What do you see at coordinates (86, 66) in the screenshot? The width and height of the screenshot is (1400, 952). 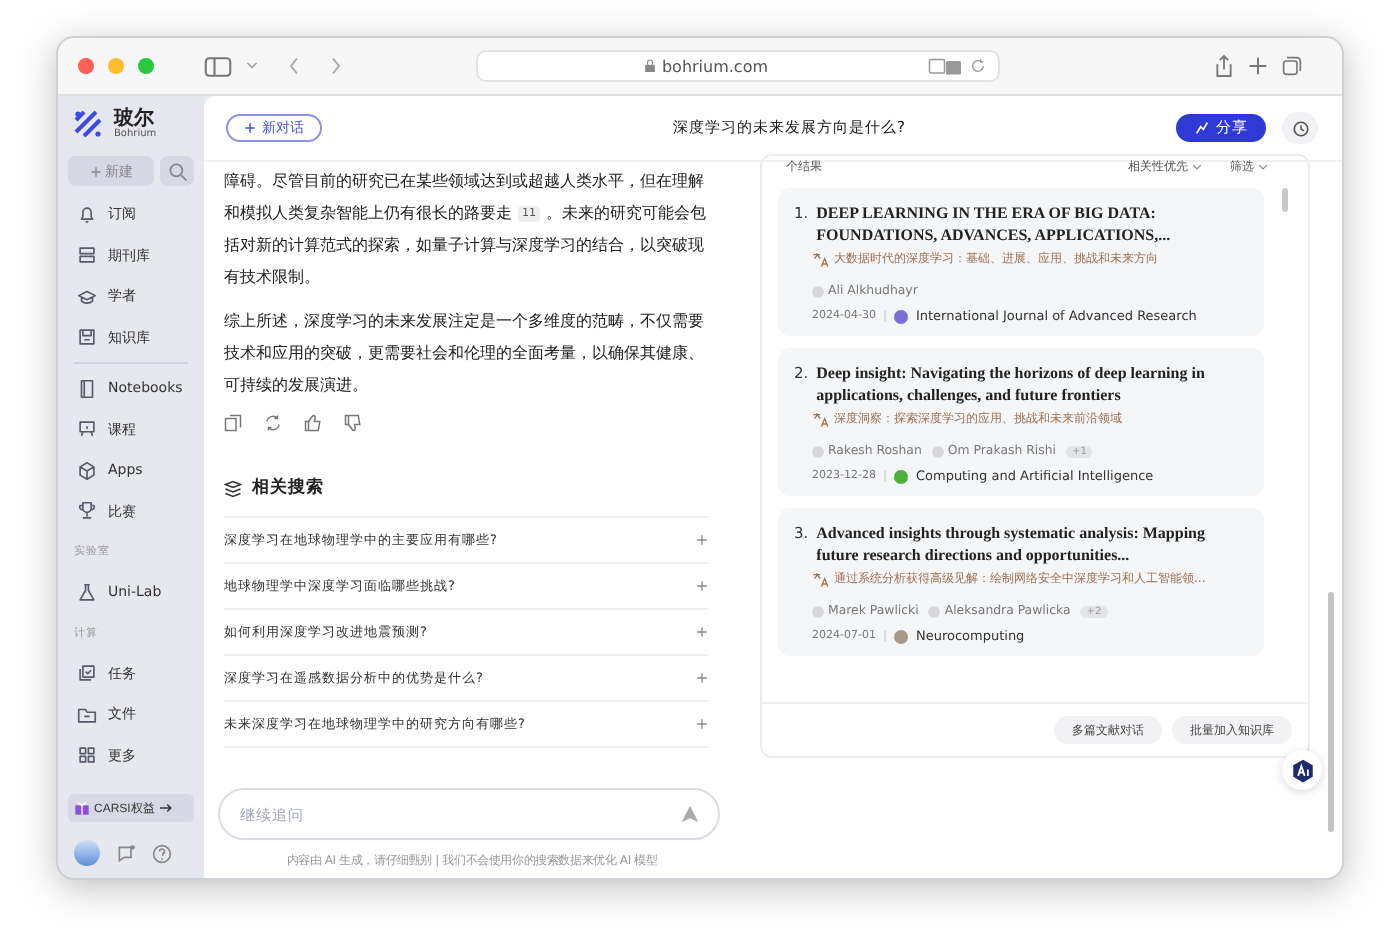 I see `close-window-icon` at bounding box center [86, 66].